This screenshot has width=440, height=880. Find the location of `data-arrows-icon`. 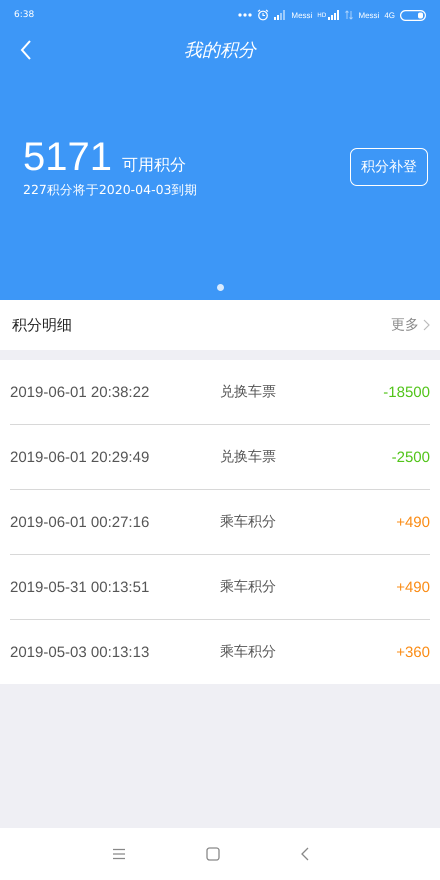

data-arrows-icon is located at coordinates (349, 15).